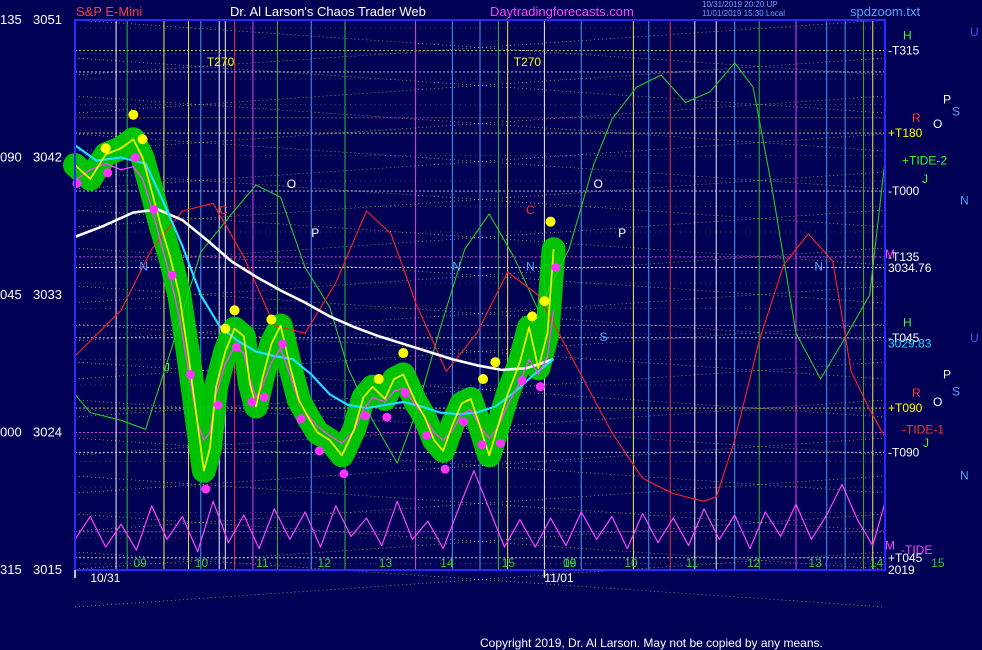 Image resolution: width=982 pixels, height=650 pixels. What do you see at coordinates (925, 179) in the screenshot?
I see `planet-letter: J` at bounding box center [925, 179].